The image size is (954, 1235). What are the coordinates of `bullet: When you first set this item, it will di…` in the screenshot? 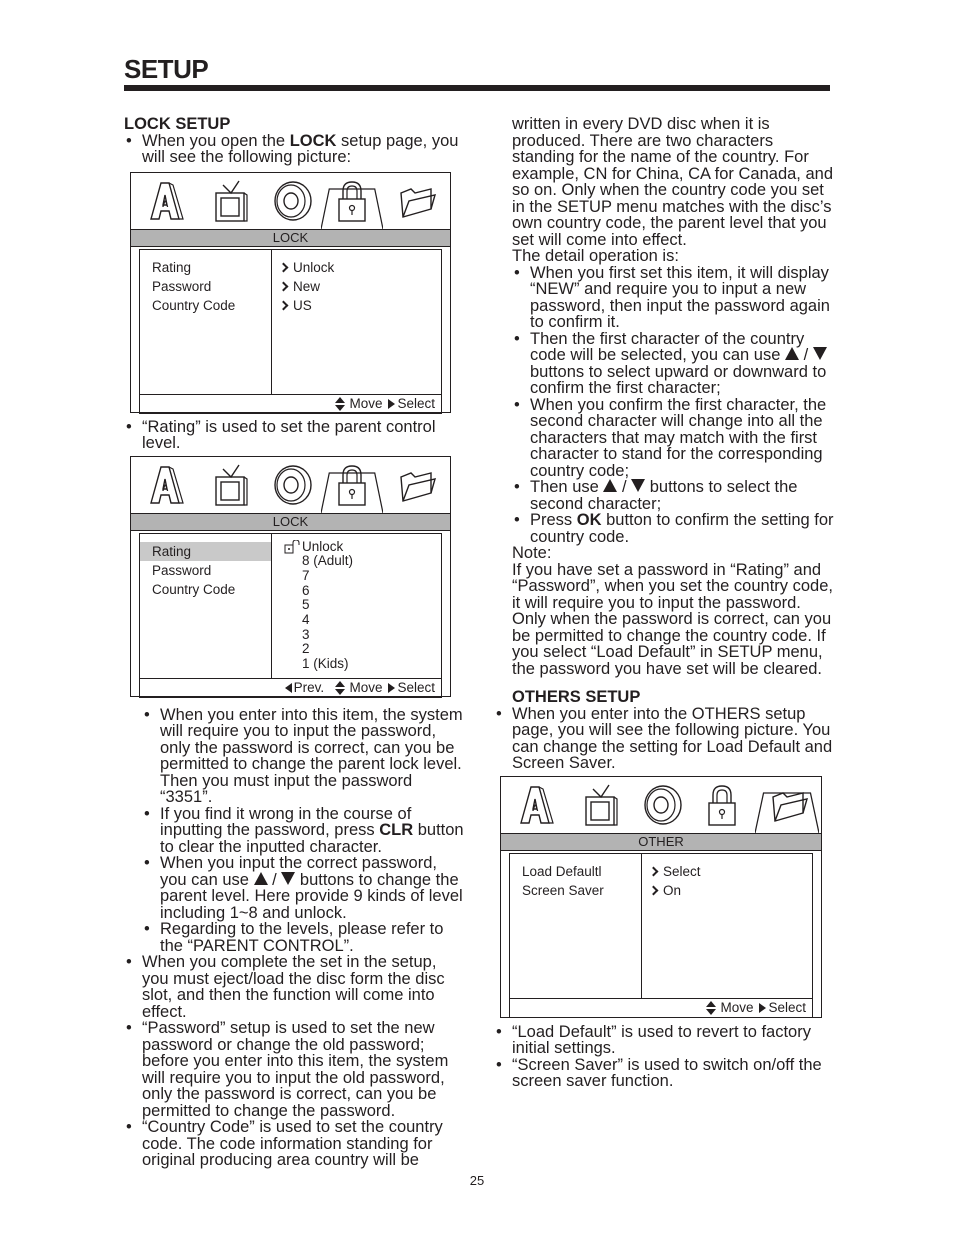 It's located at (674, 297).